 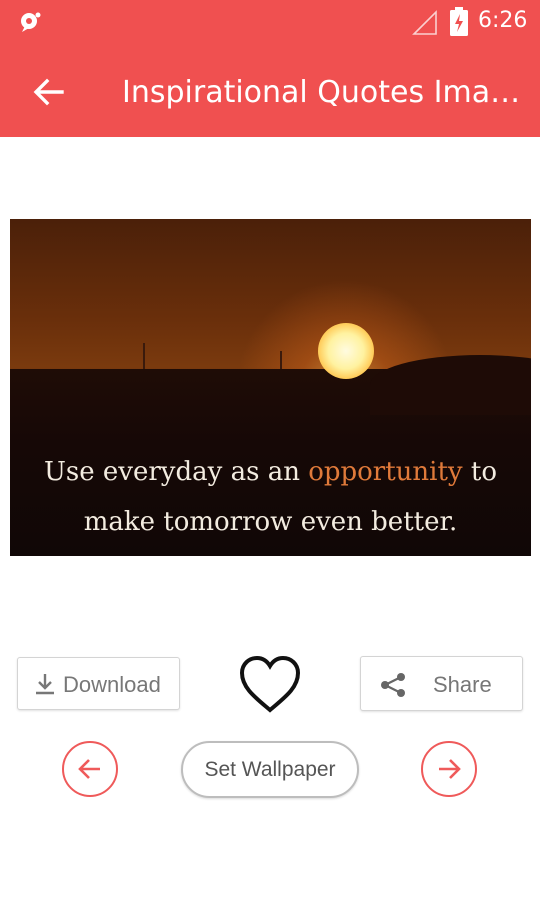 I want to click on download-icon, so click(x=45, y=684).